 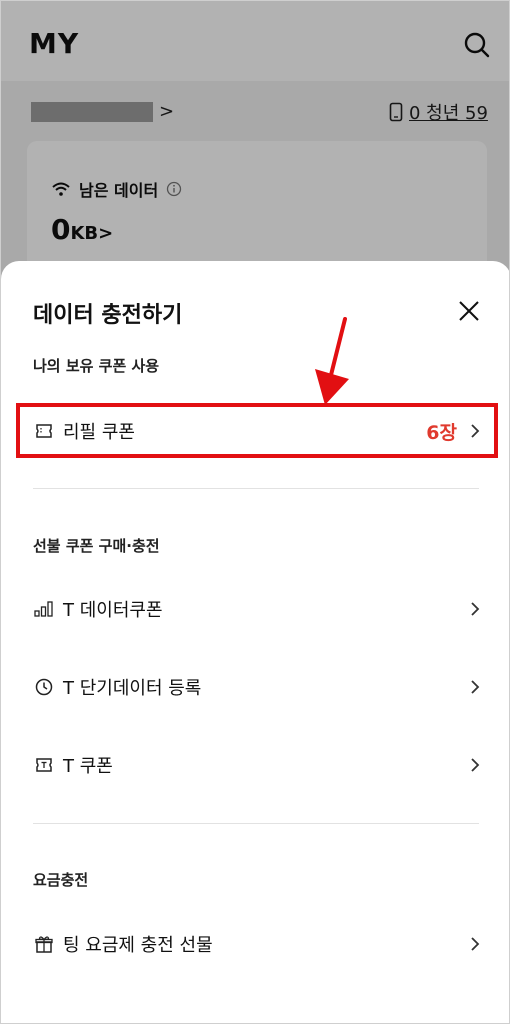 What do you see at coordinates (257, 609) in the screenshot?
I see `t-data-coupon-row: T 데이터쿠폰` at bounding box center [257, 609].